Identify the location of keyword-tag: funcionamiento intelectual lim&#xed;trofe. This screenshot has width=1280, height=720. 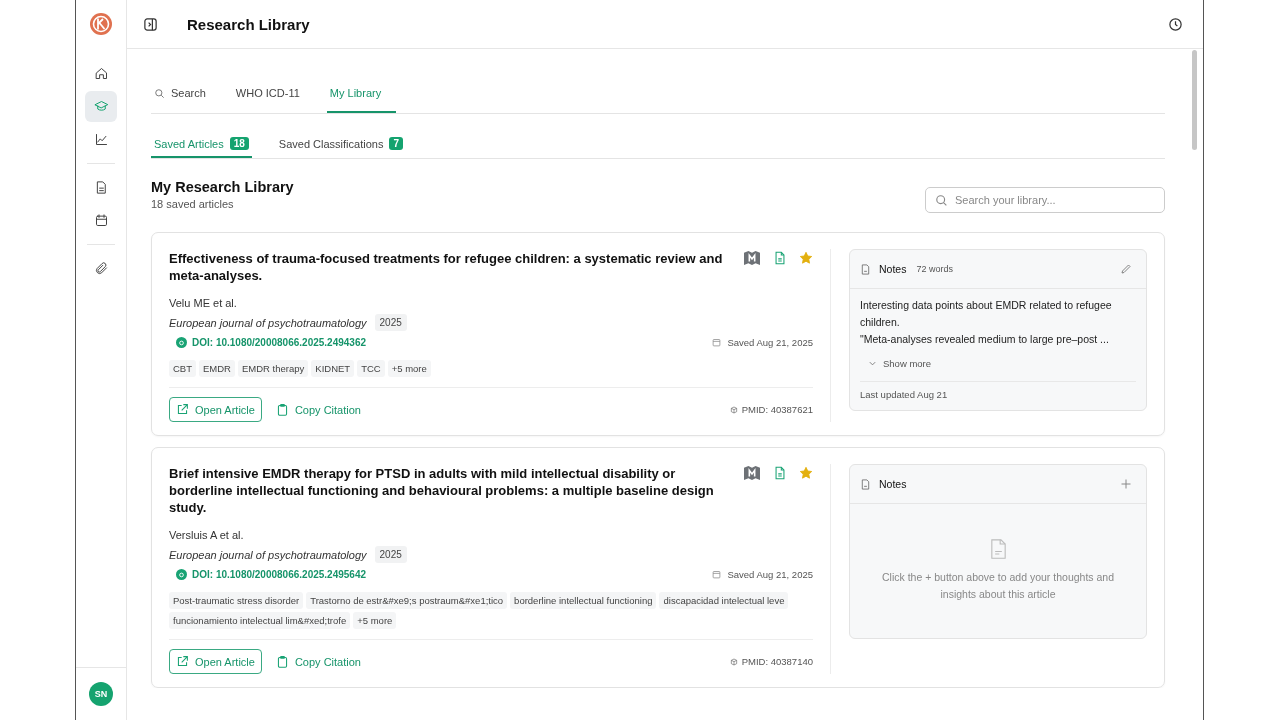
(260, 620).